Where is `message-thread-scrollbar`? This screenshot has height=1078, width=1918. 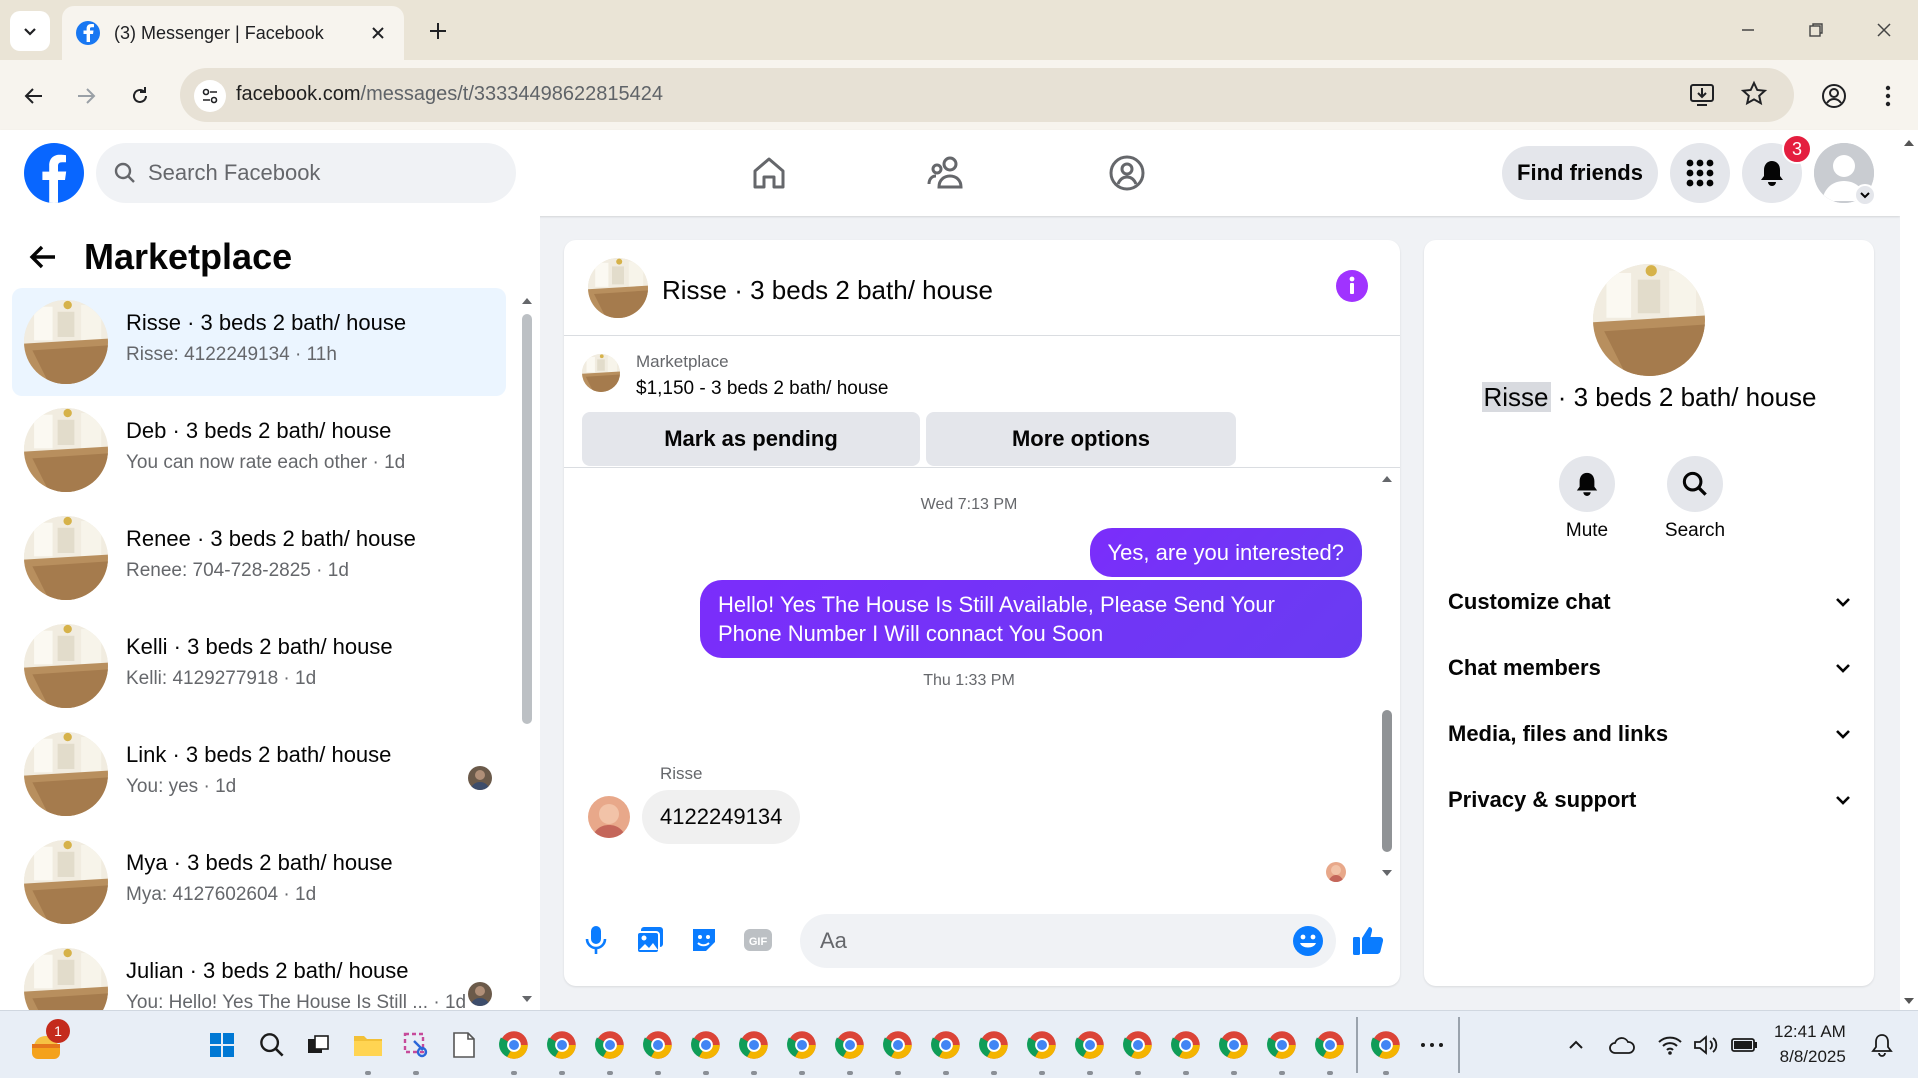
message-thread-scrollbar is located at coordinates (1387, 678).